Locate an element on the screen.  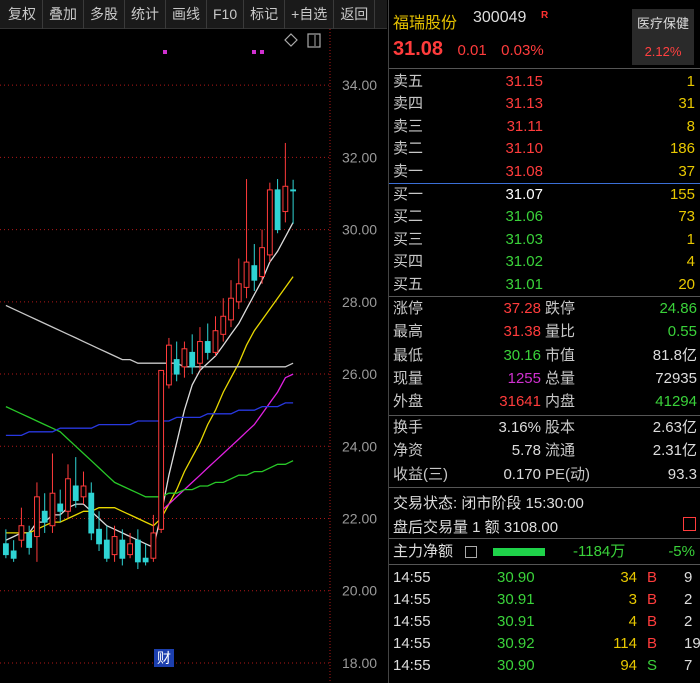
diamond-icon is located at coordinates (291, 40).